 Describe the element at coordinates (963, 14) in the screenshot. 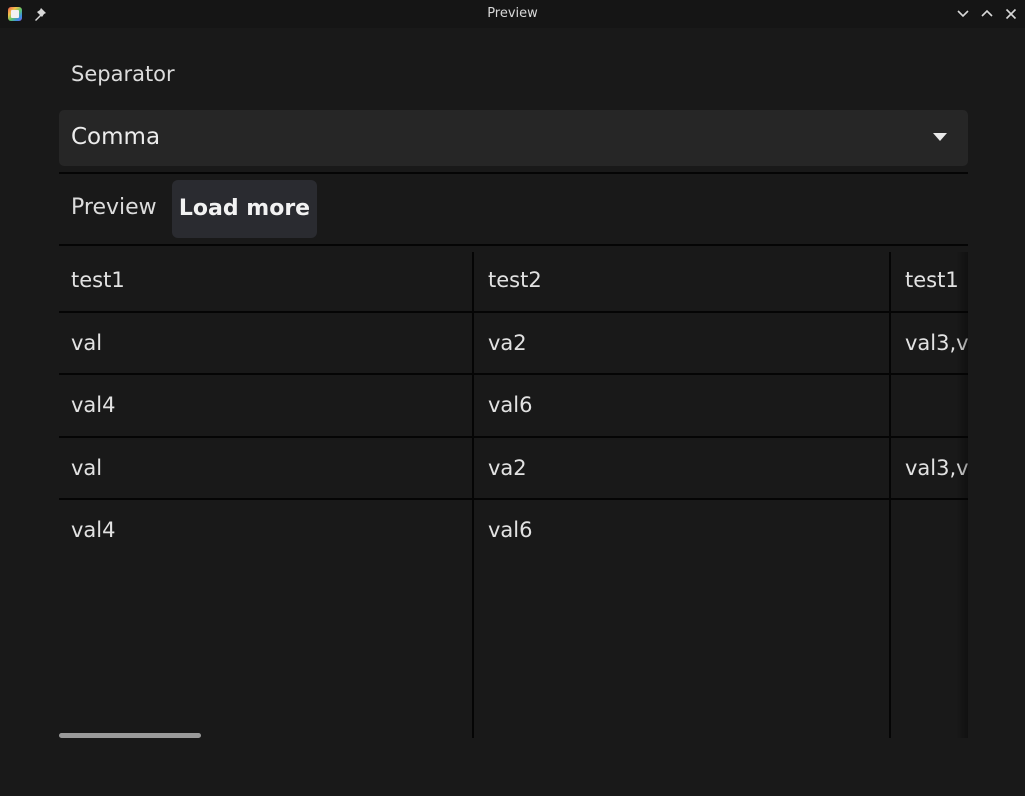

I see `minimize-icon` at that location.